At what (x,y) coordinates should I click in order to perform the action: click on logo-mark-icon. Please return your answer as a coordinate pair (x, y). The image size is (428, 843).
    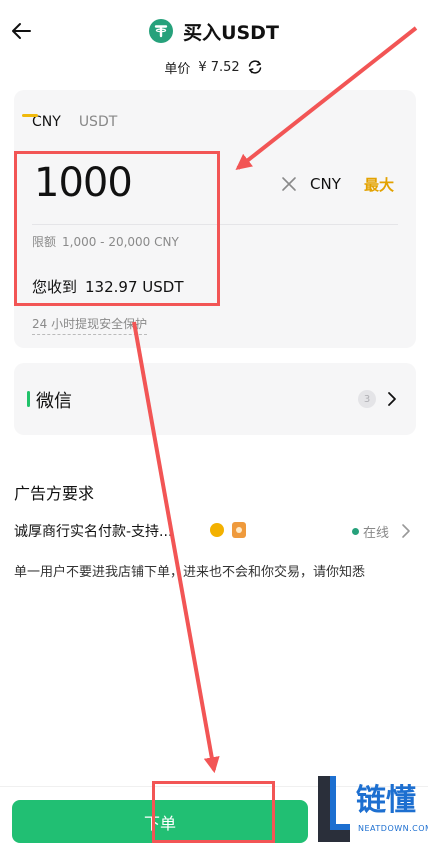
    Looking at the image, I should click on (334, 809).